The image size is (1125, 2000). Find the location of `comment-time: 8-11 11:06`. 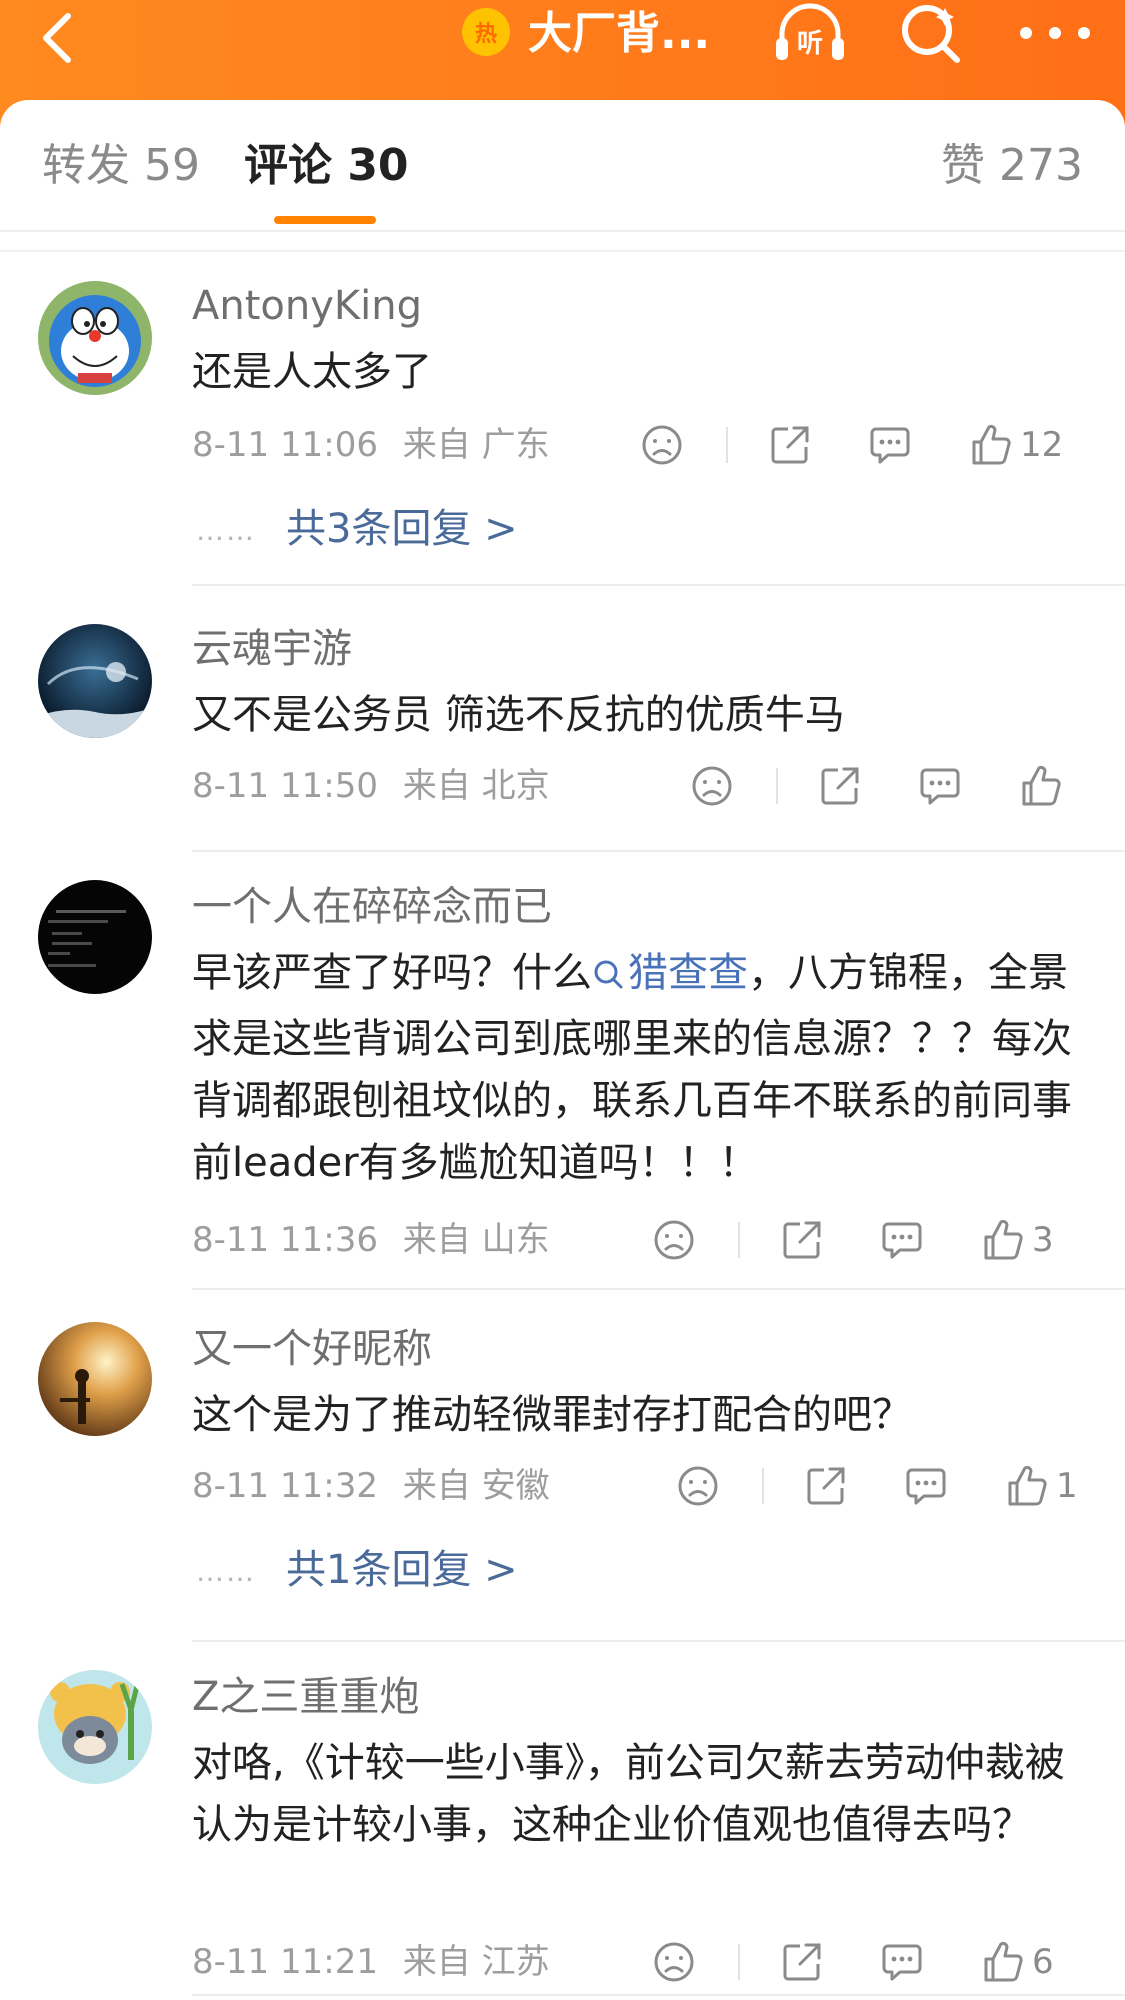

comment-time: 8-11 11:06 is located at coordinates (285, 445).